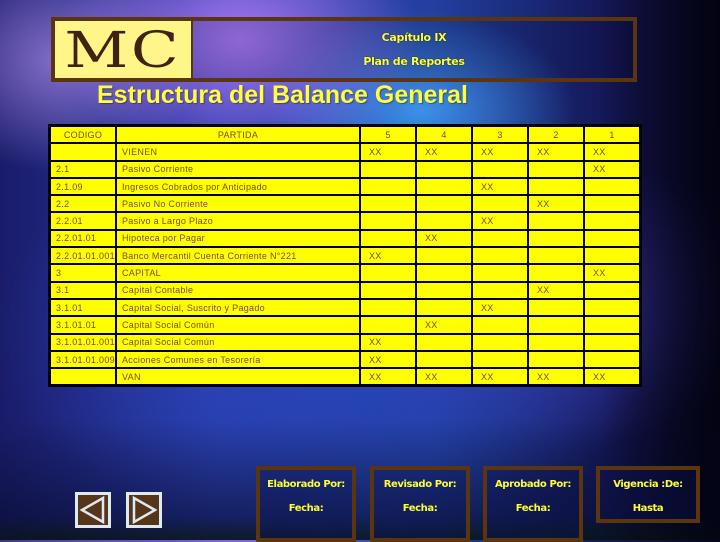 Image resolution: width=720 pixels, height=542 pixels. What do you see at coordinates (414, 49) in the screenshot?
I see `banner-text: Capítulo IX Plan de Reportes` at bounding box center [414, 49].